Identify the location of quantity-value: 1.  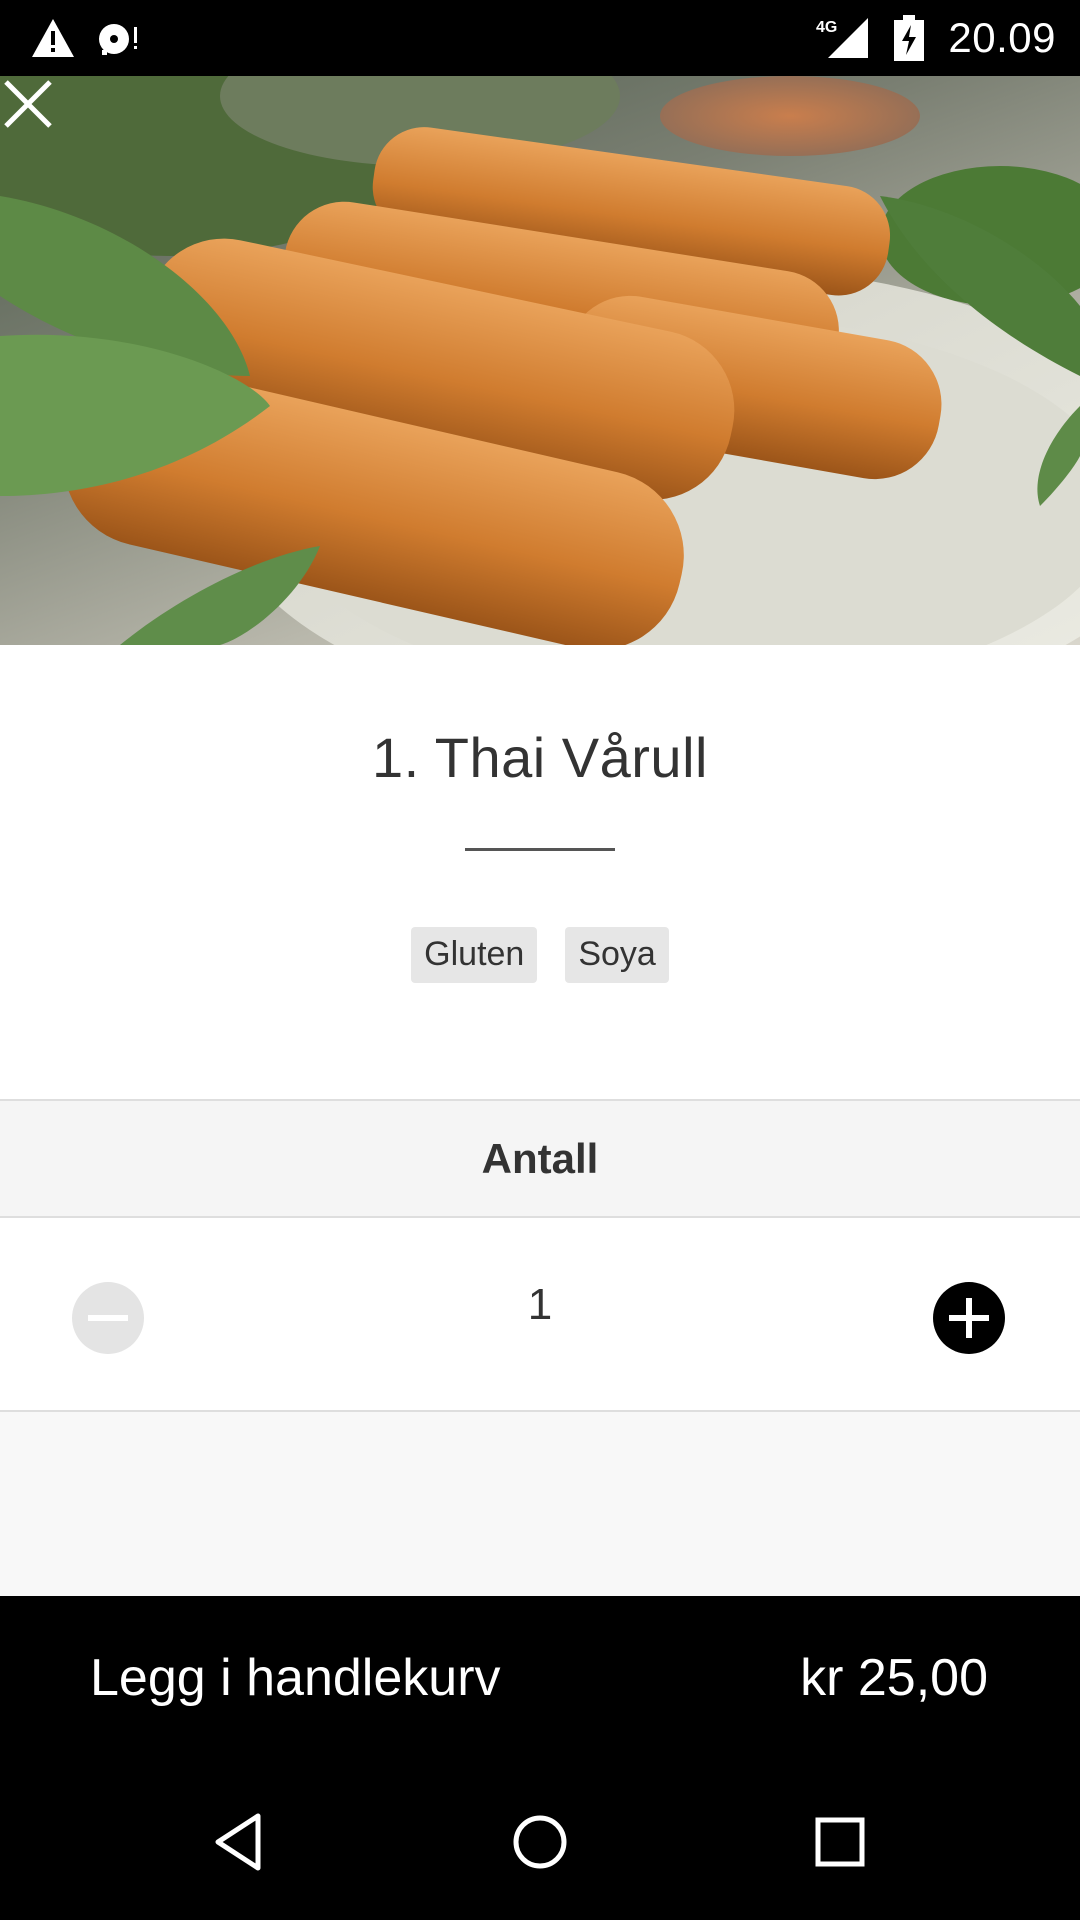
(540, 1304).